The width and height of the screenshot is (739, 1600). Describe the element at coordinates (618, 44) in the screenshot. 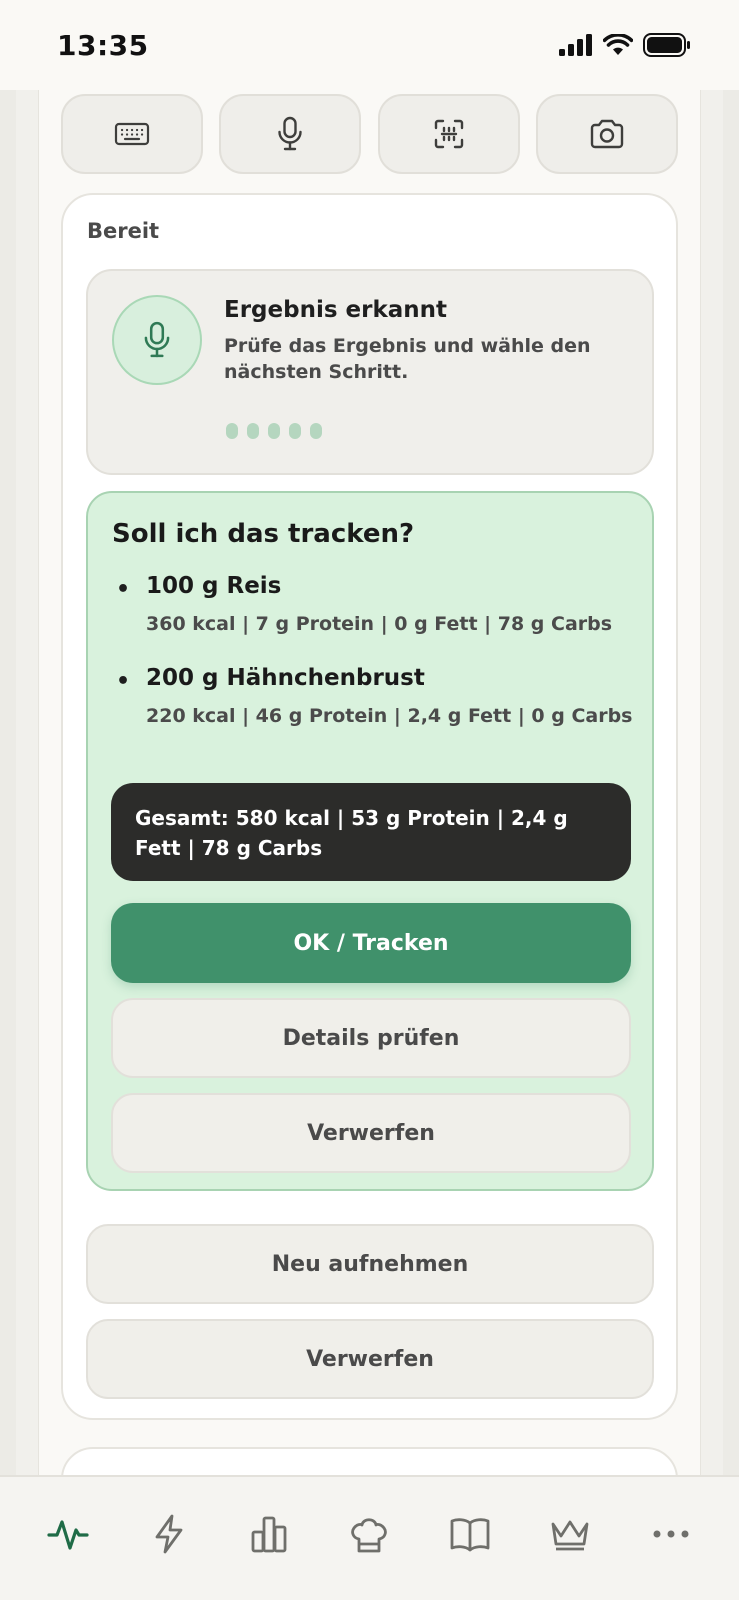

I see `wifi-icon` at that location.